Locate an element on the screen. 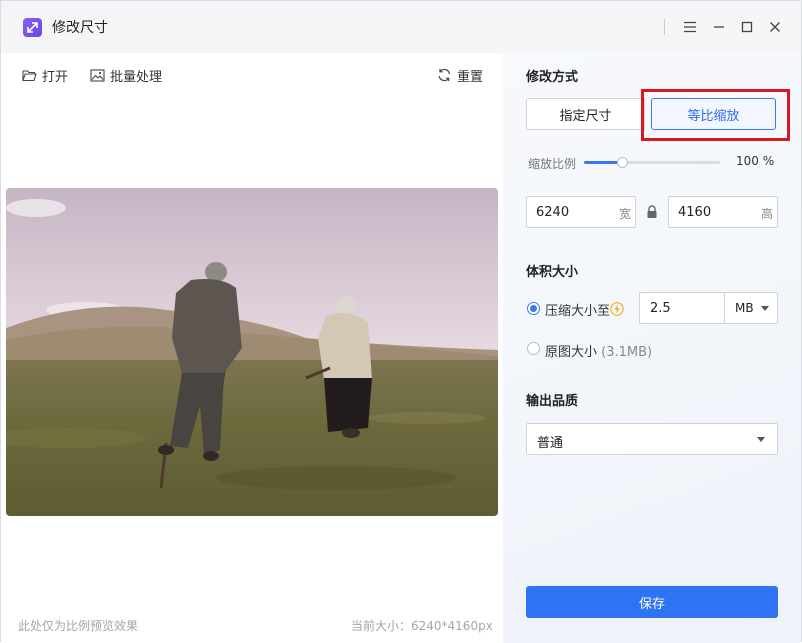  target-size-divider is located at coordinates (724, 308).